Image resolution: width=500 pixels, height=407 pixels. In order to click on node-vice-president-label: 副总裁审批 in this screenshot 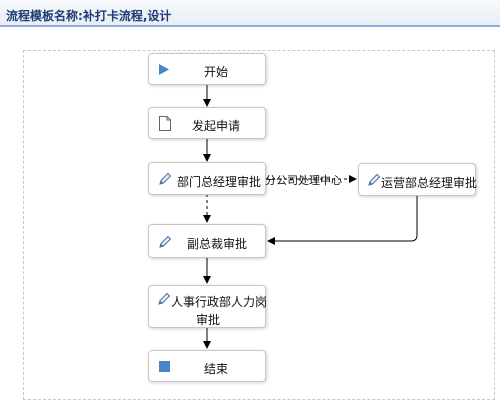, I will do `click(217, 244)`.